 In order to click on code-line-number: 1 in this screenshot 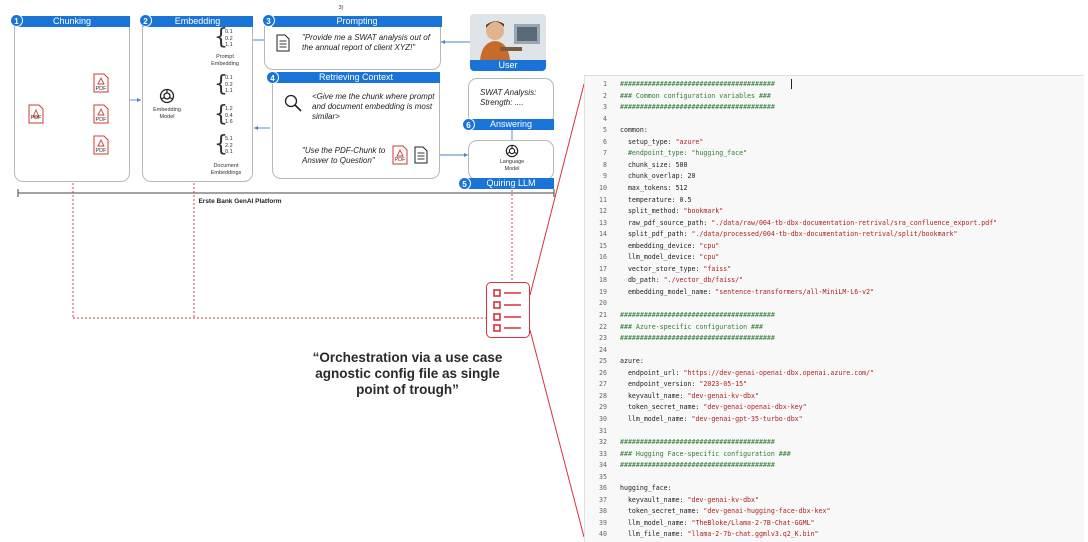, I will do `click(605, 84)`.